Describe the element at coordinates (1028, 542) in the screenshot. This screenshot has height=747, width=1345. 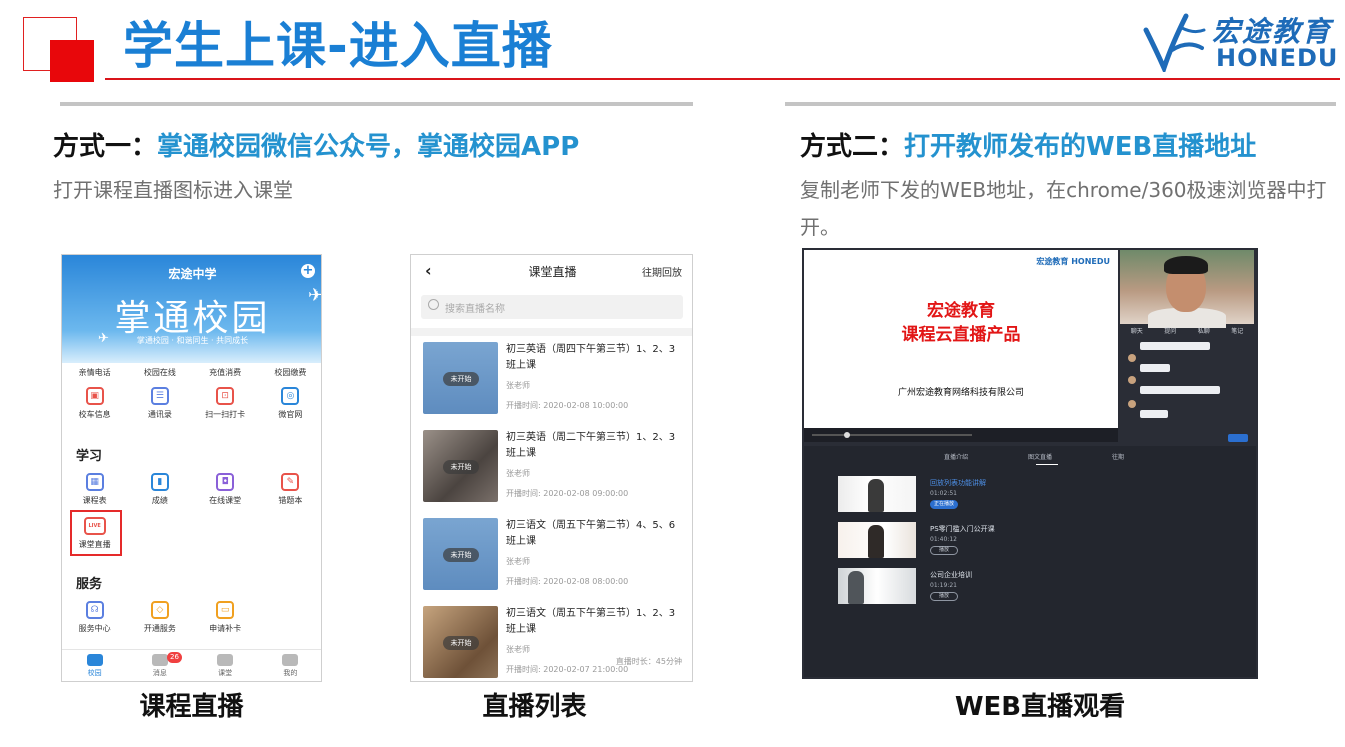
I see `replay-item: PS零门槛入门公开课 01:40:12 播放` at that location.